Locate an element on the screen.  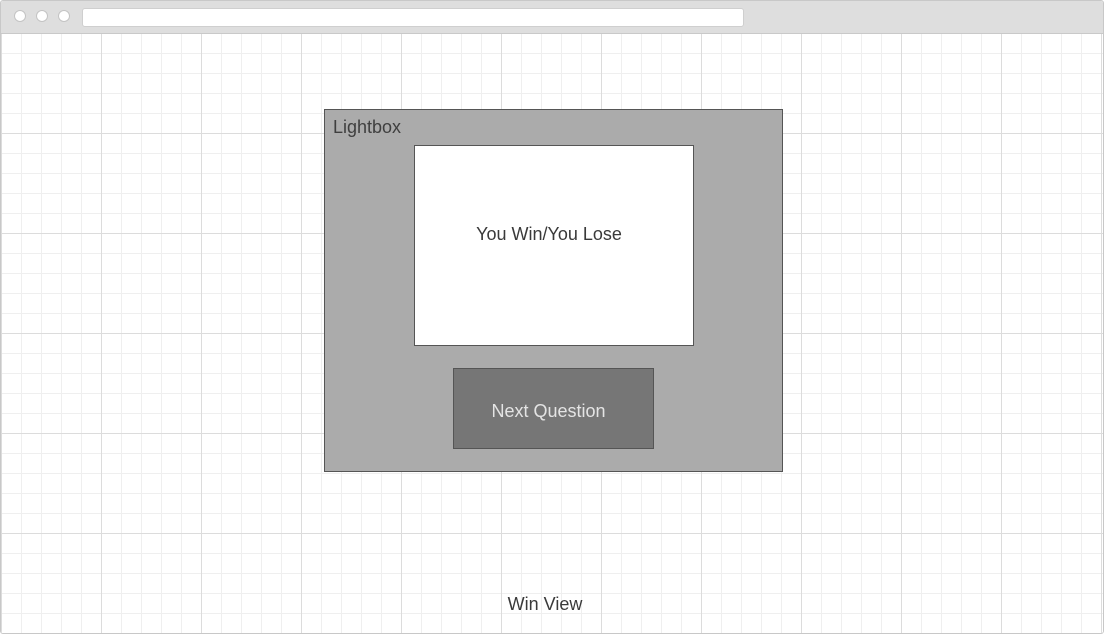
view-caption: Win View is located at coordinates (545, 604).